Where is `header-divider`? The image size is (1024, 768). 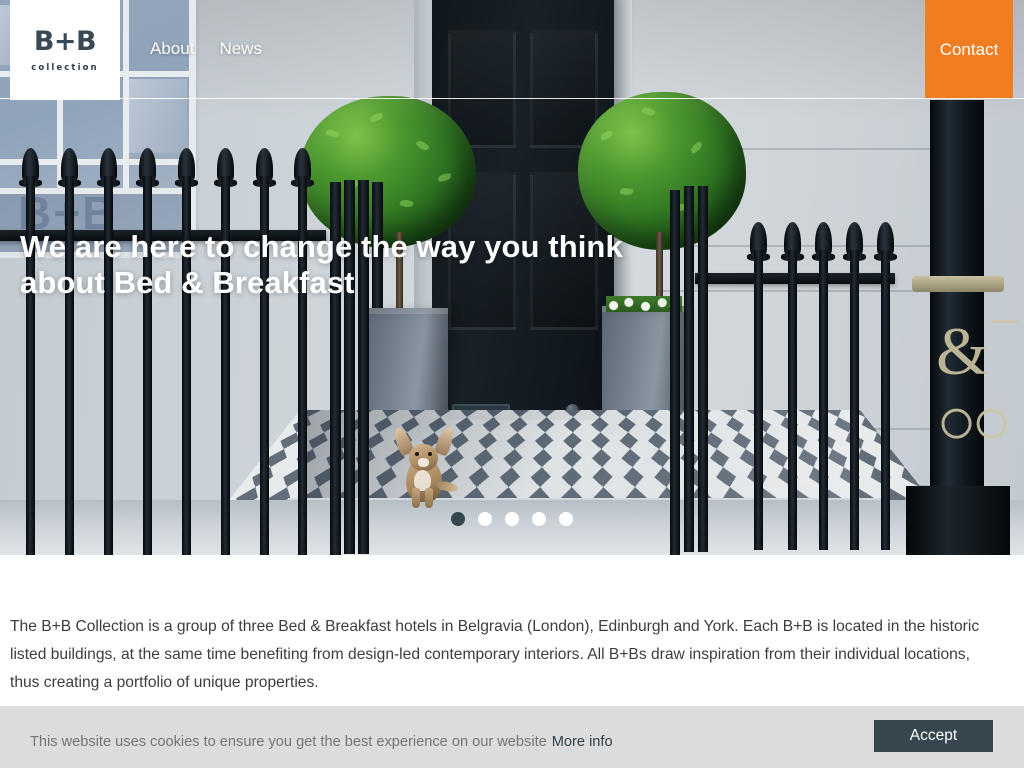
header-divider is located at coordinates (512, 98).